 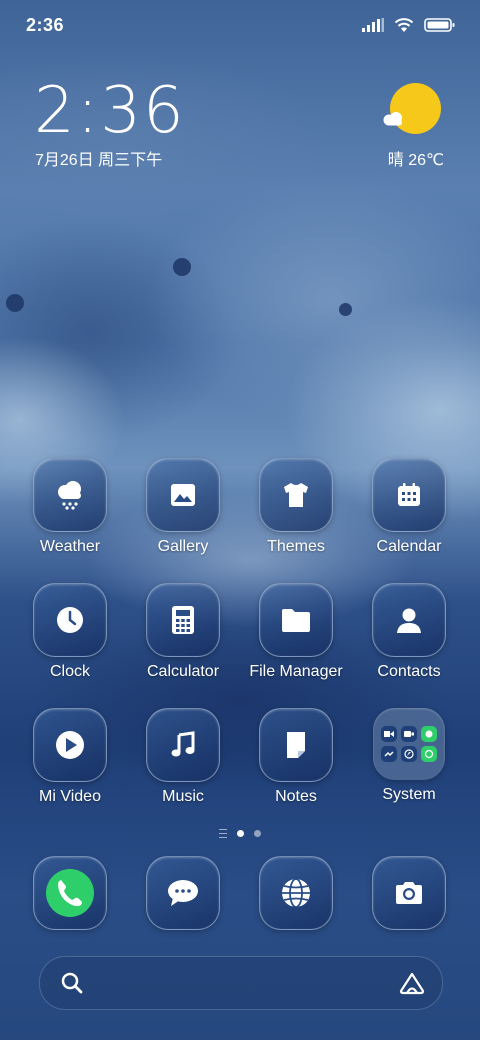 I want to click on clock-icon, so click(x=70, y=620).